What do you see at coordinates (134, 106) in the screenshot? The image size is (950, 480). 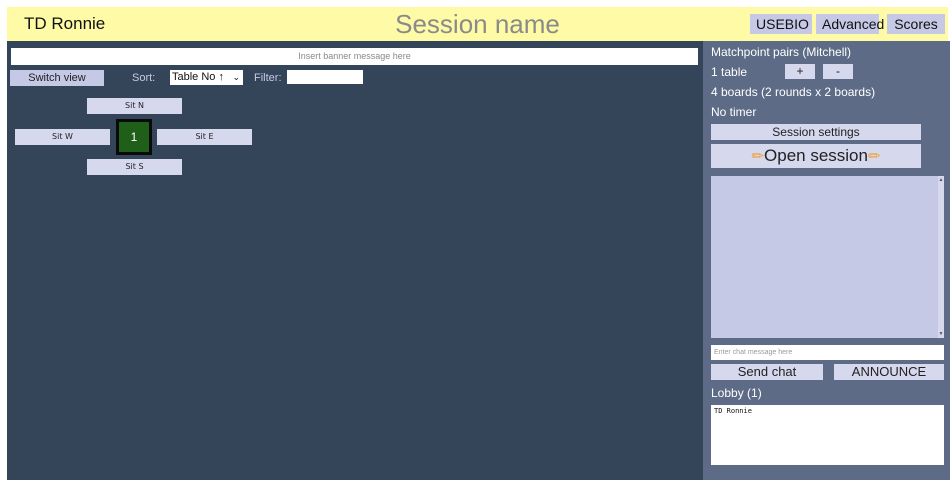 I see `sit-north-button: Sit N` at bounding box center [134, 106].